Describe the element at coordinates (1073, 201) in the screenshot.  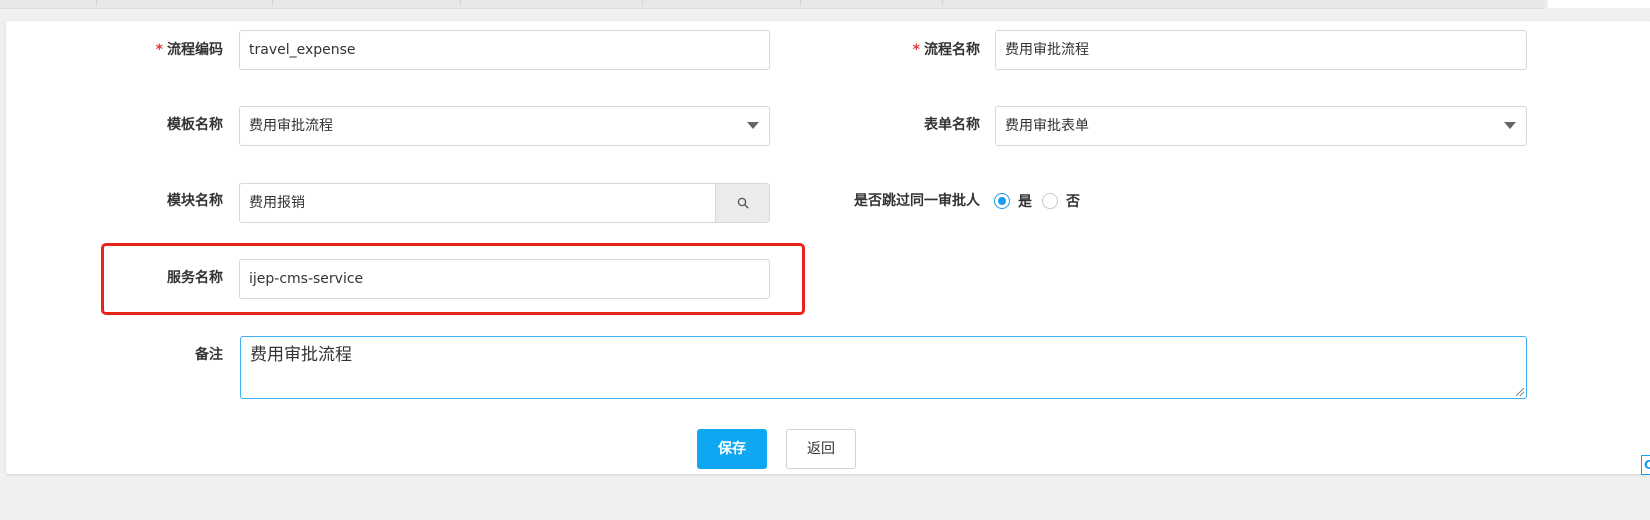
I see `radio-no-label: 否` at that location.